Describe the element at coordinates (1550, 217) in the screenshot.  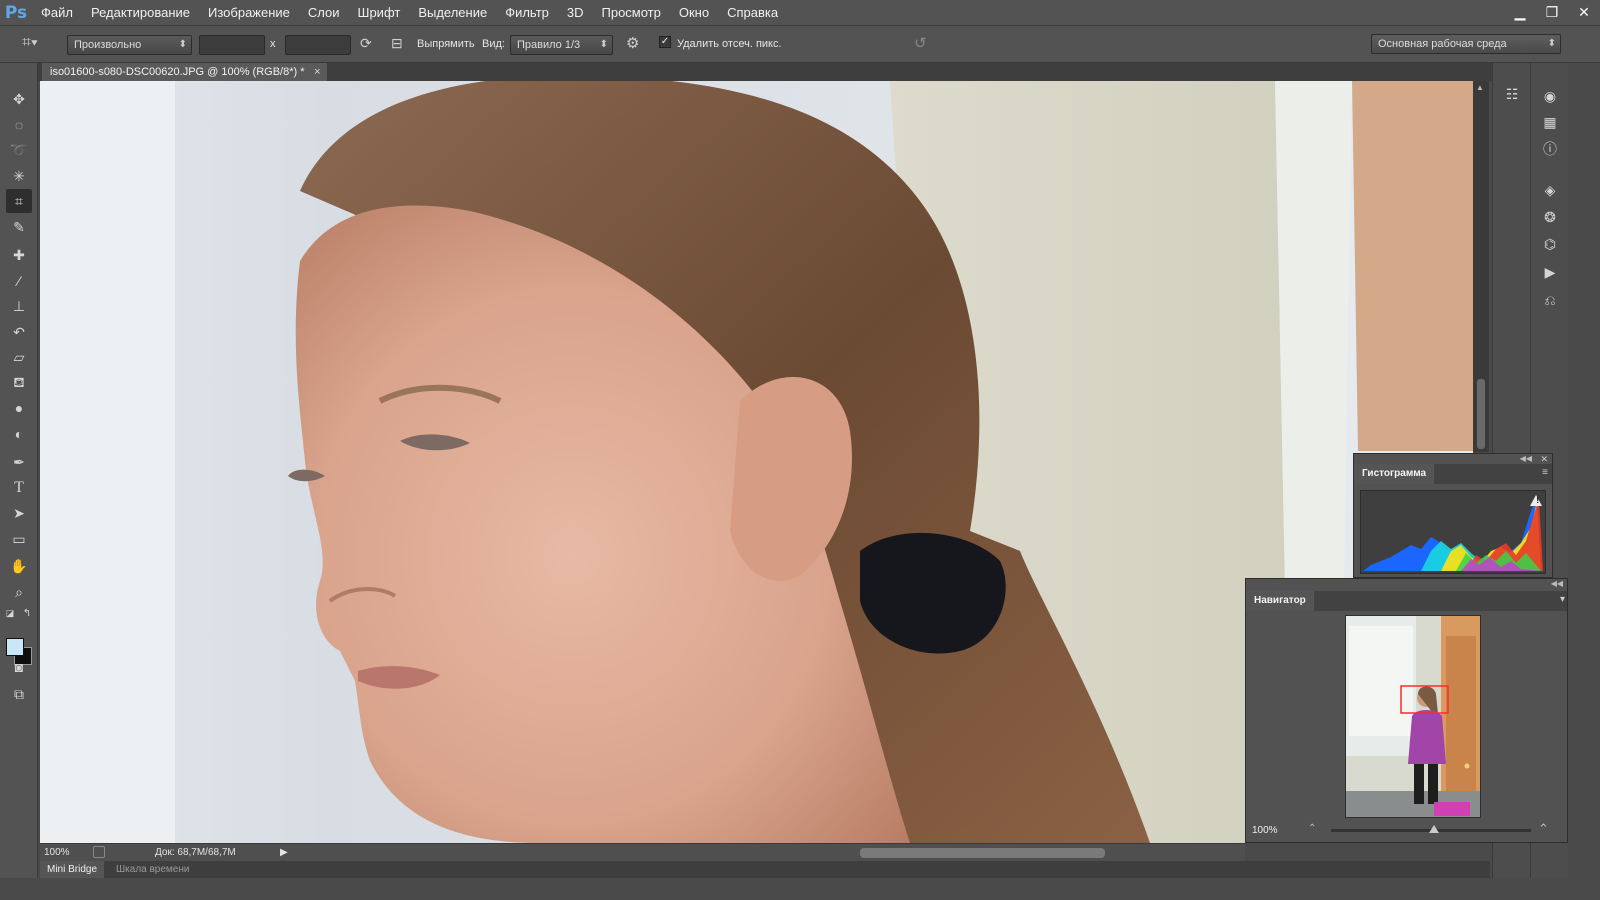
I see `channels-icon: ❂` at that location.